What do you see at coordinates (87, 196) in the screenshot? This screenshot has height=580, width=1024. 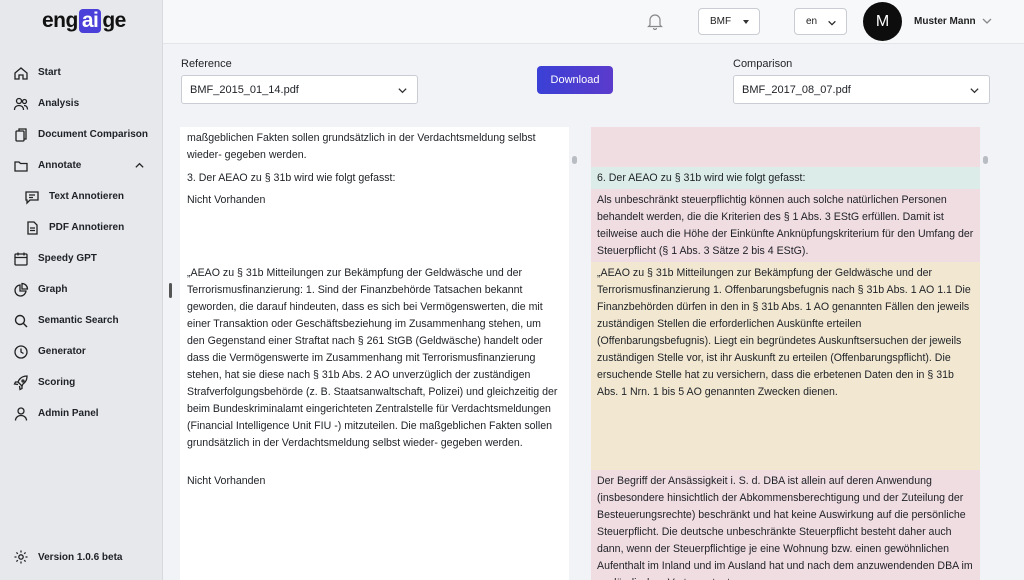 I see `sidebar-item-label: Text Annotieren` at bounding box center [87, 196].